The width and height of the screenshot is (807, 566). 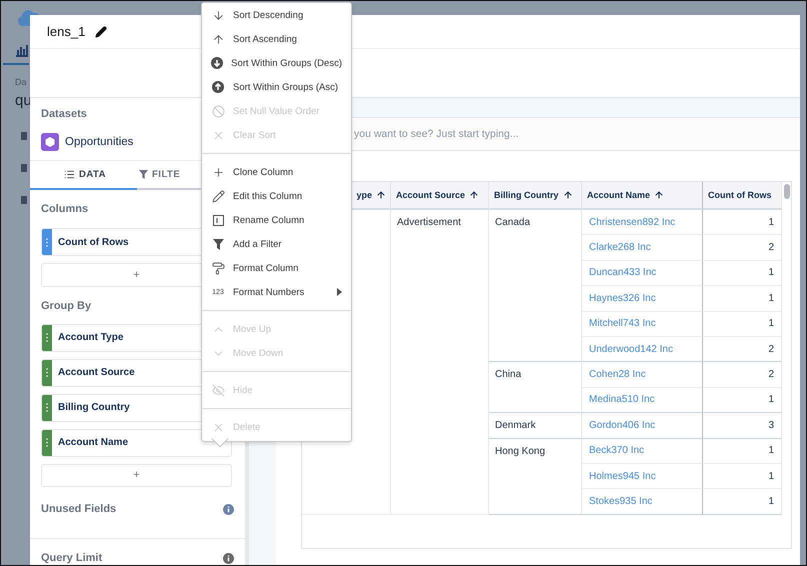 What do you see at coordinates (515, 426) in the screenshot?
I see `table-cell: Denmark` at bounding box center [515, 426].